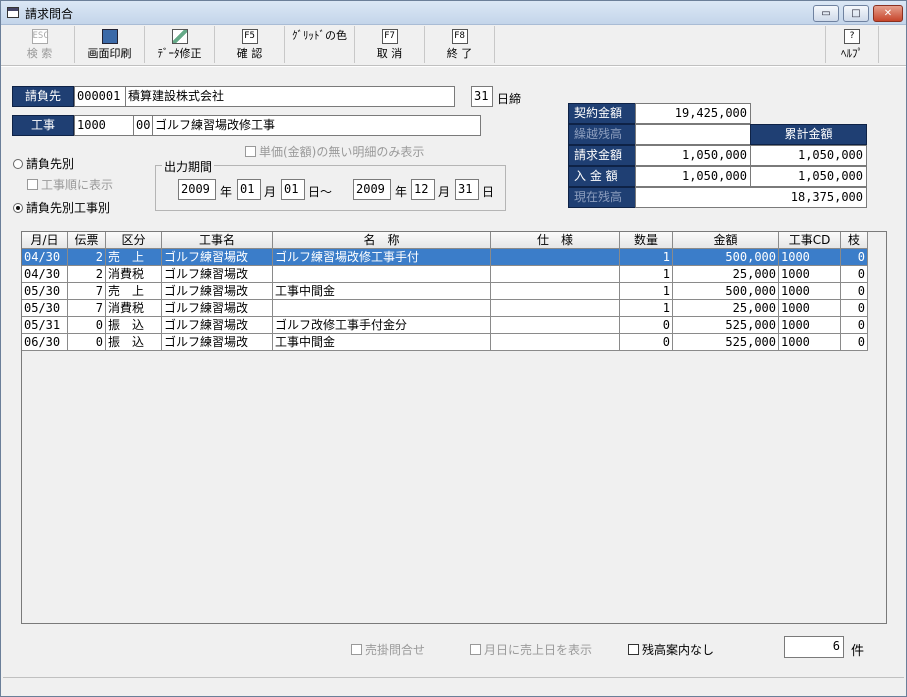 The height and width of the screenshot is (697, 907). What do you see at coordinates (290, 96) in the screenshot?
I see `client-name-field: 積算建設株式会社` at bounding box center [290, 96].